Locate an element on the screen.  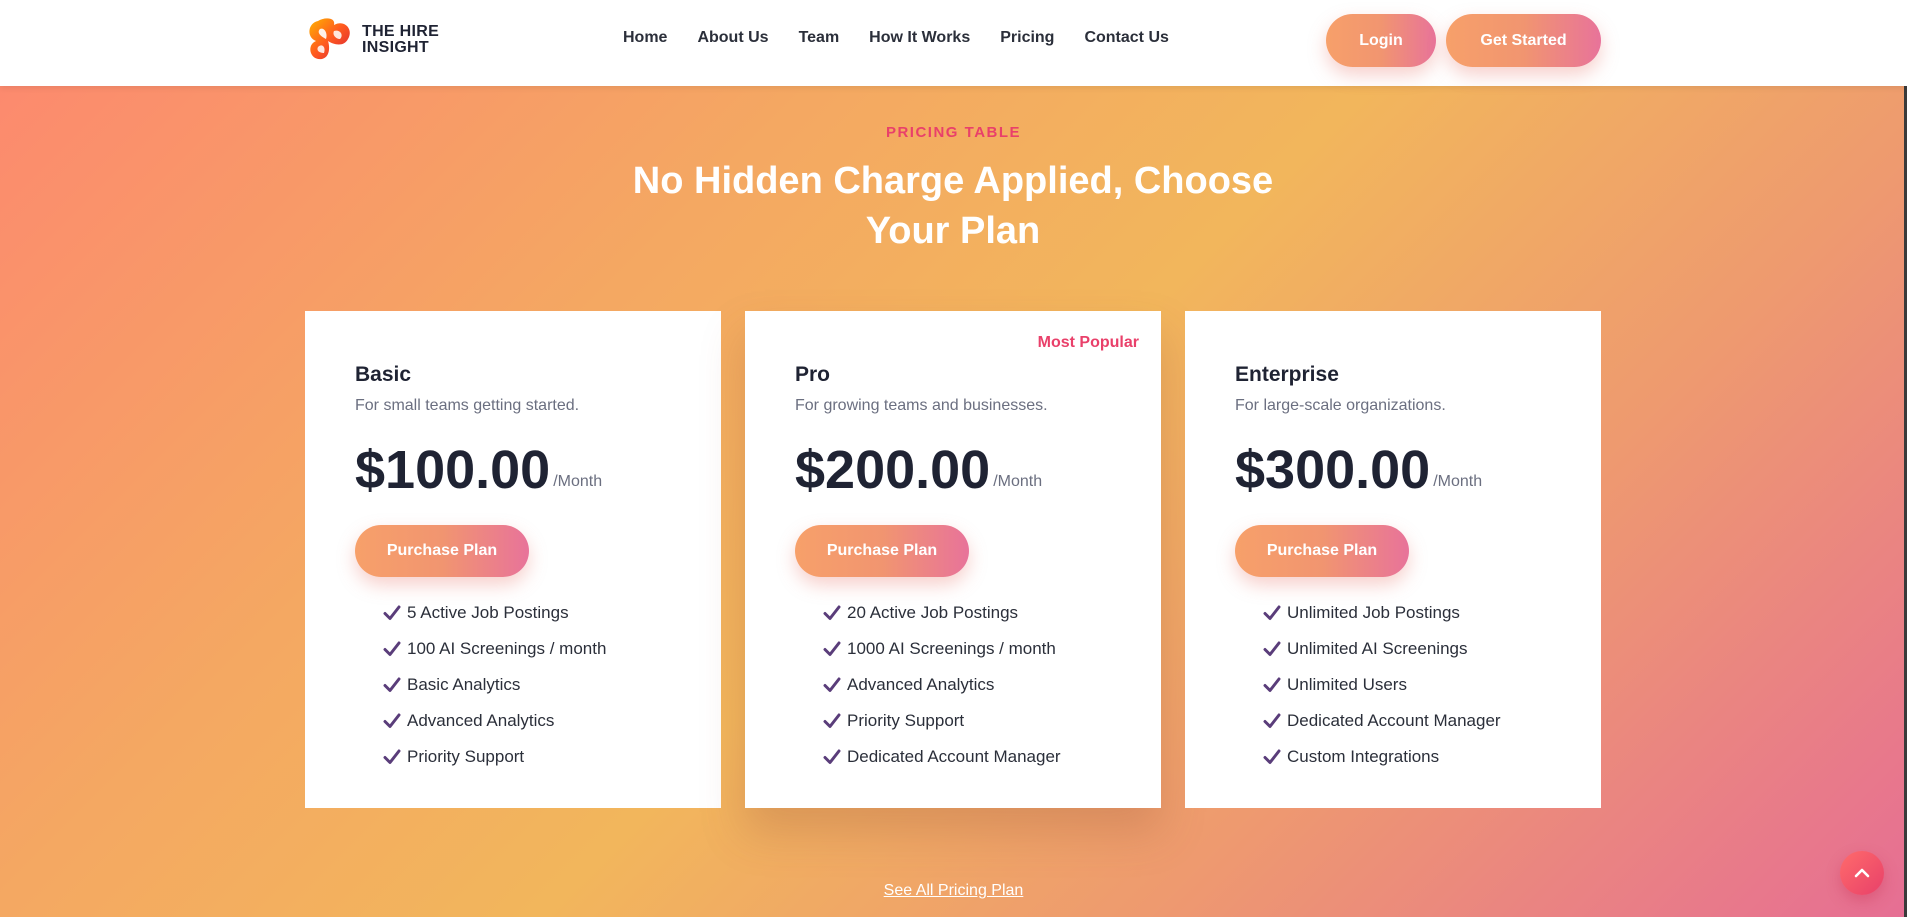
feature-text: Unlimited Users is located at coordinates (1347, 684).